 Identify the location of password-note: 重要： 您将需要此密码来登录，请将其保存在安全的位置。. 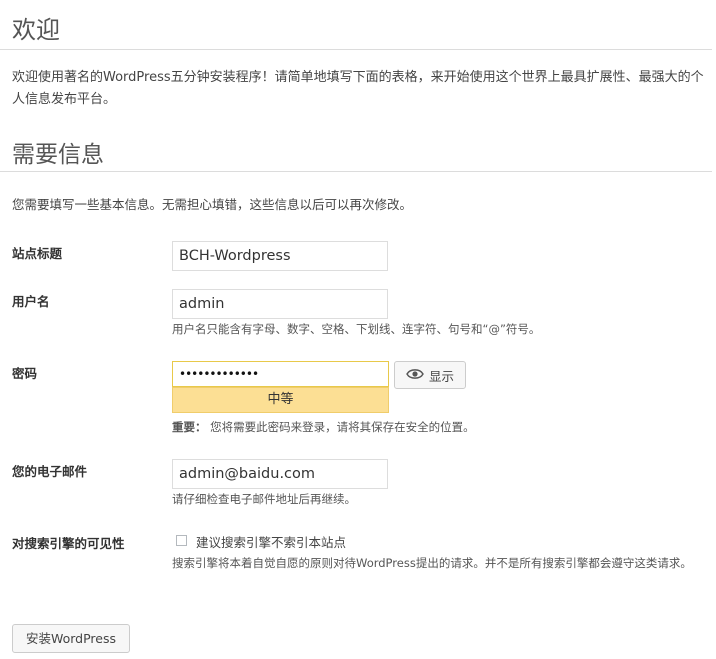
(323, 427).